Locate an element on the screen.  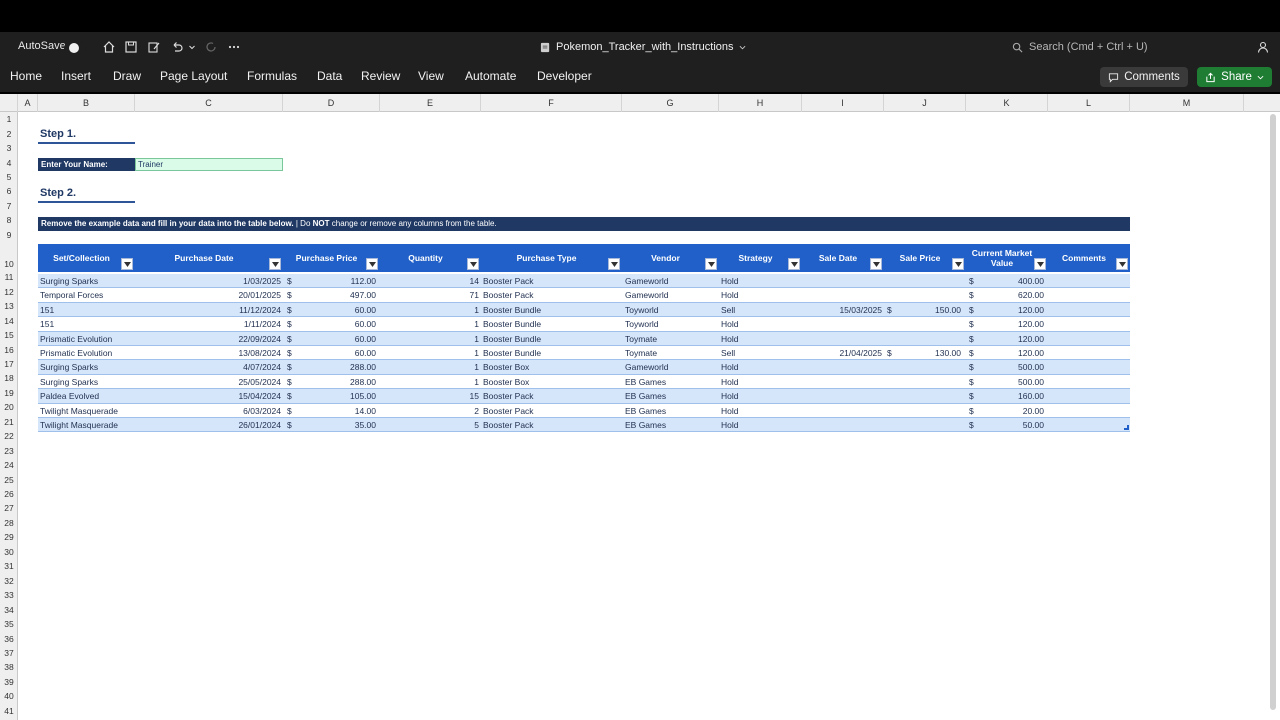
cell-purchase-date: 4/07/2024 is located at coordinates (208, 367).